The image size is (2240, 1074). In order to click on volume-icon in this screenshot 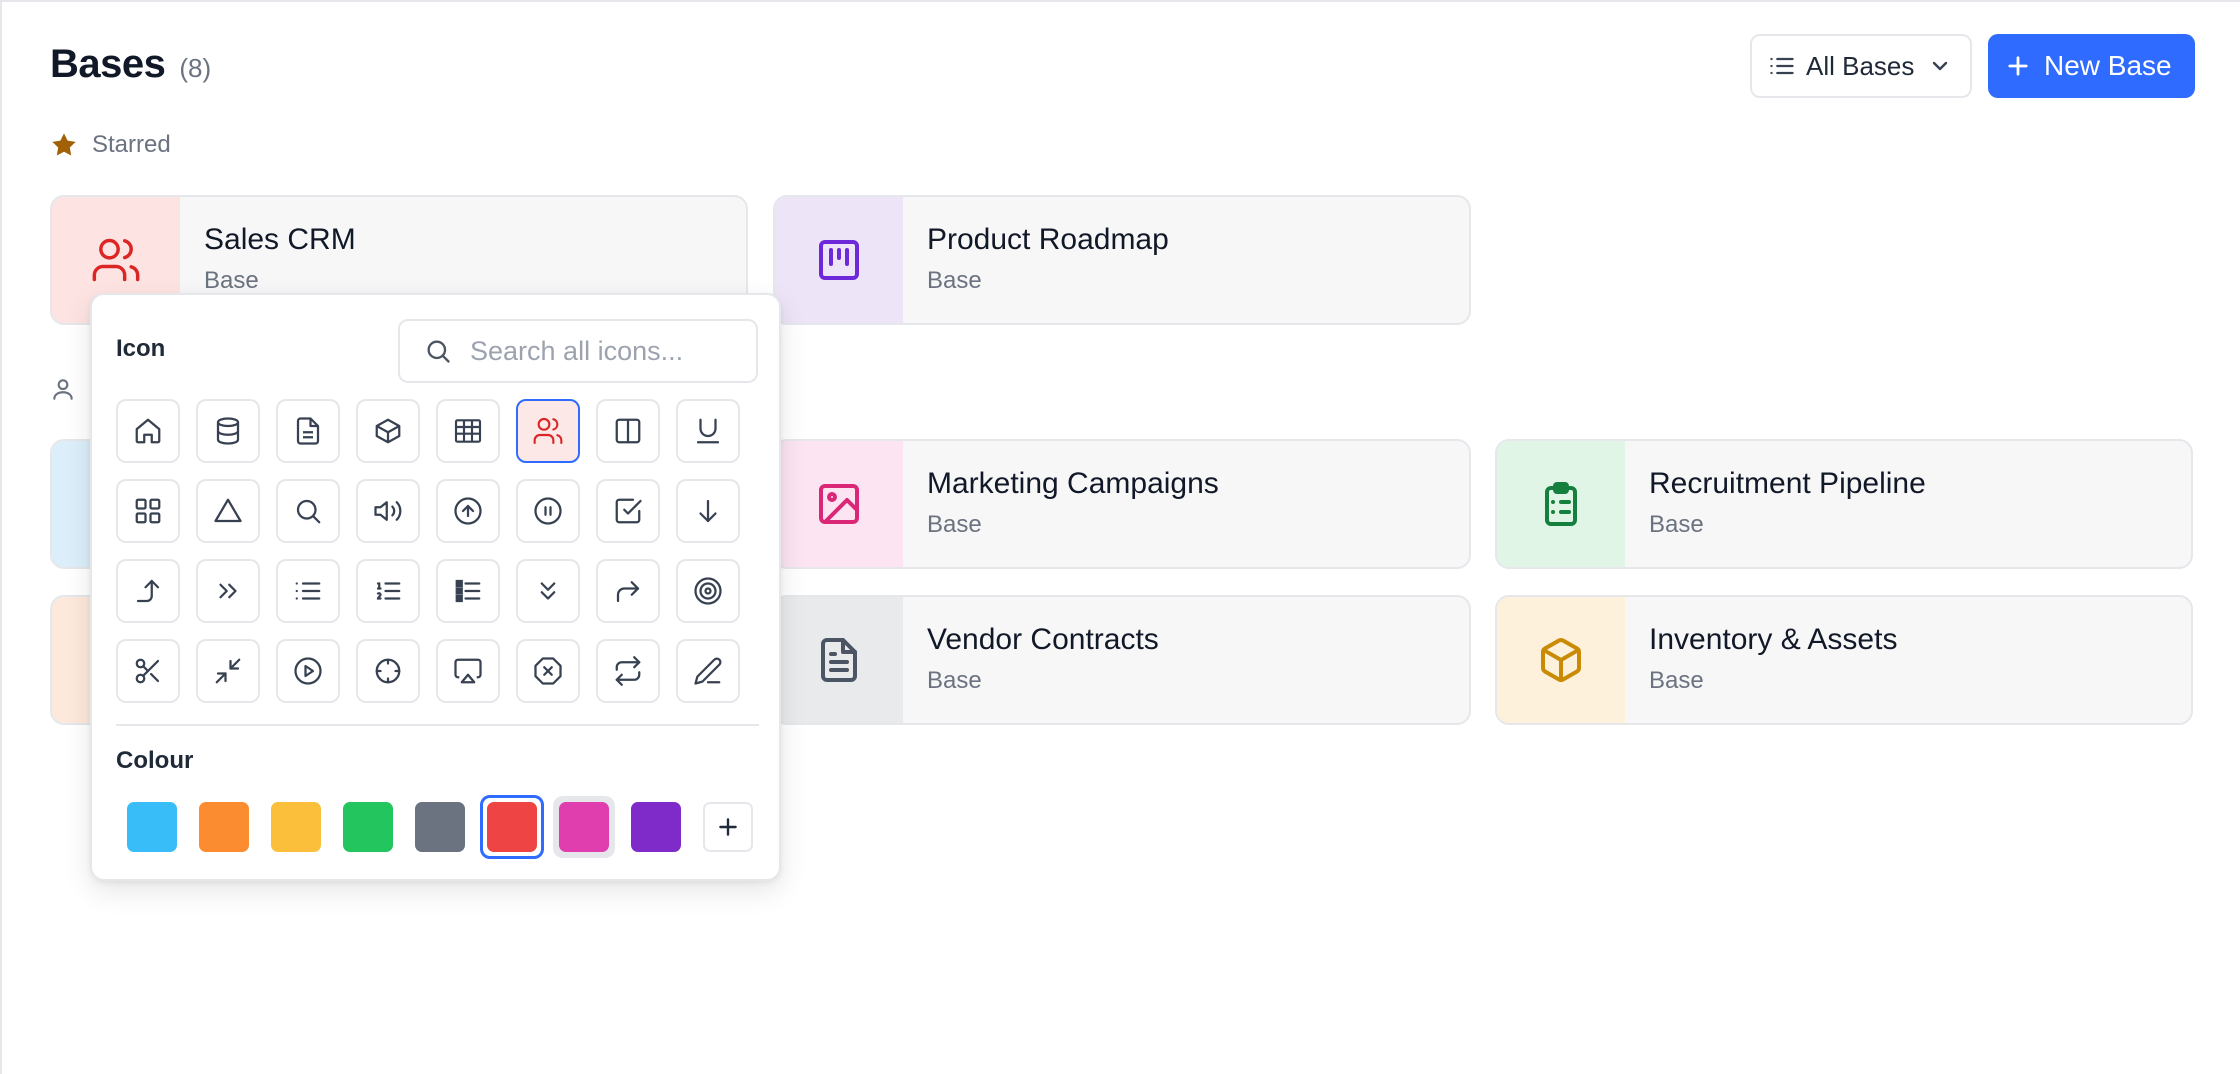, I will do `click(388, 511)`.